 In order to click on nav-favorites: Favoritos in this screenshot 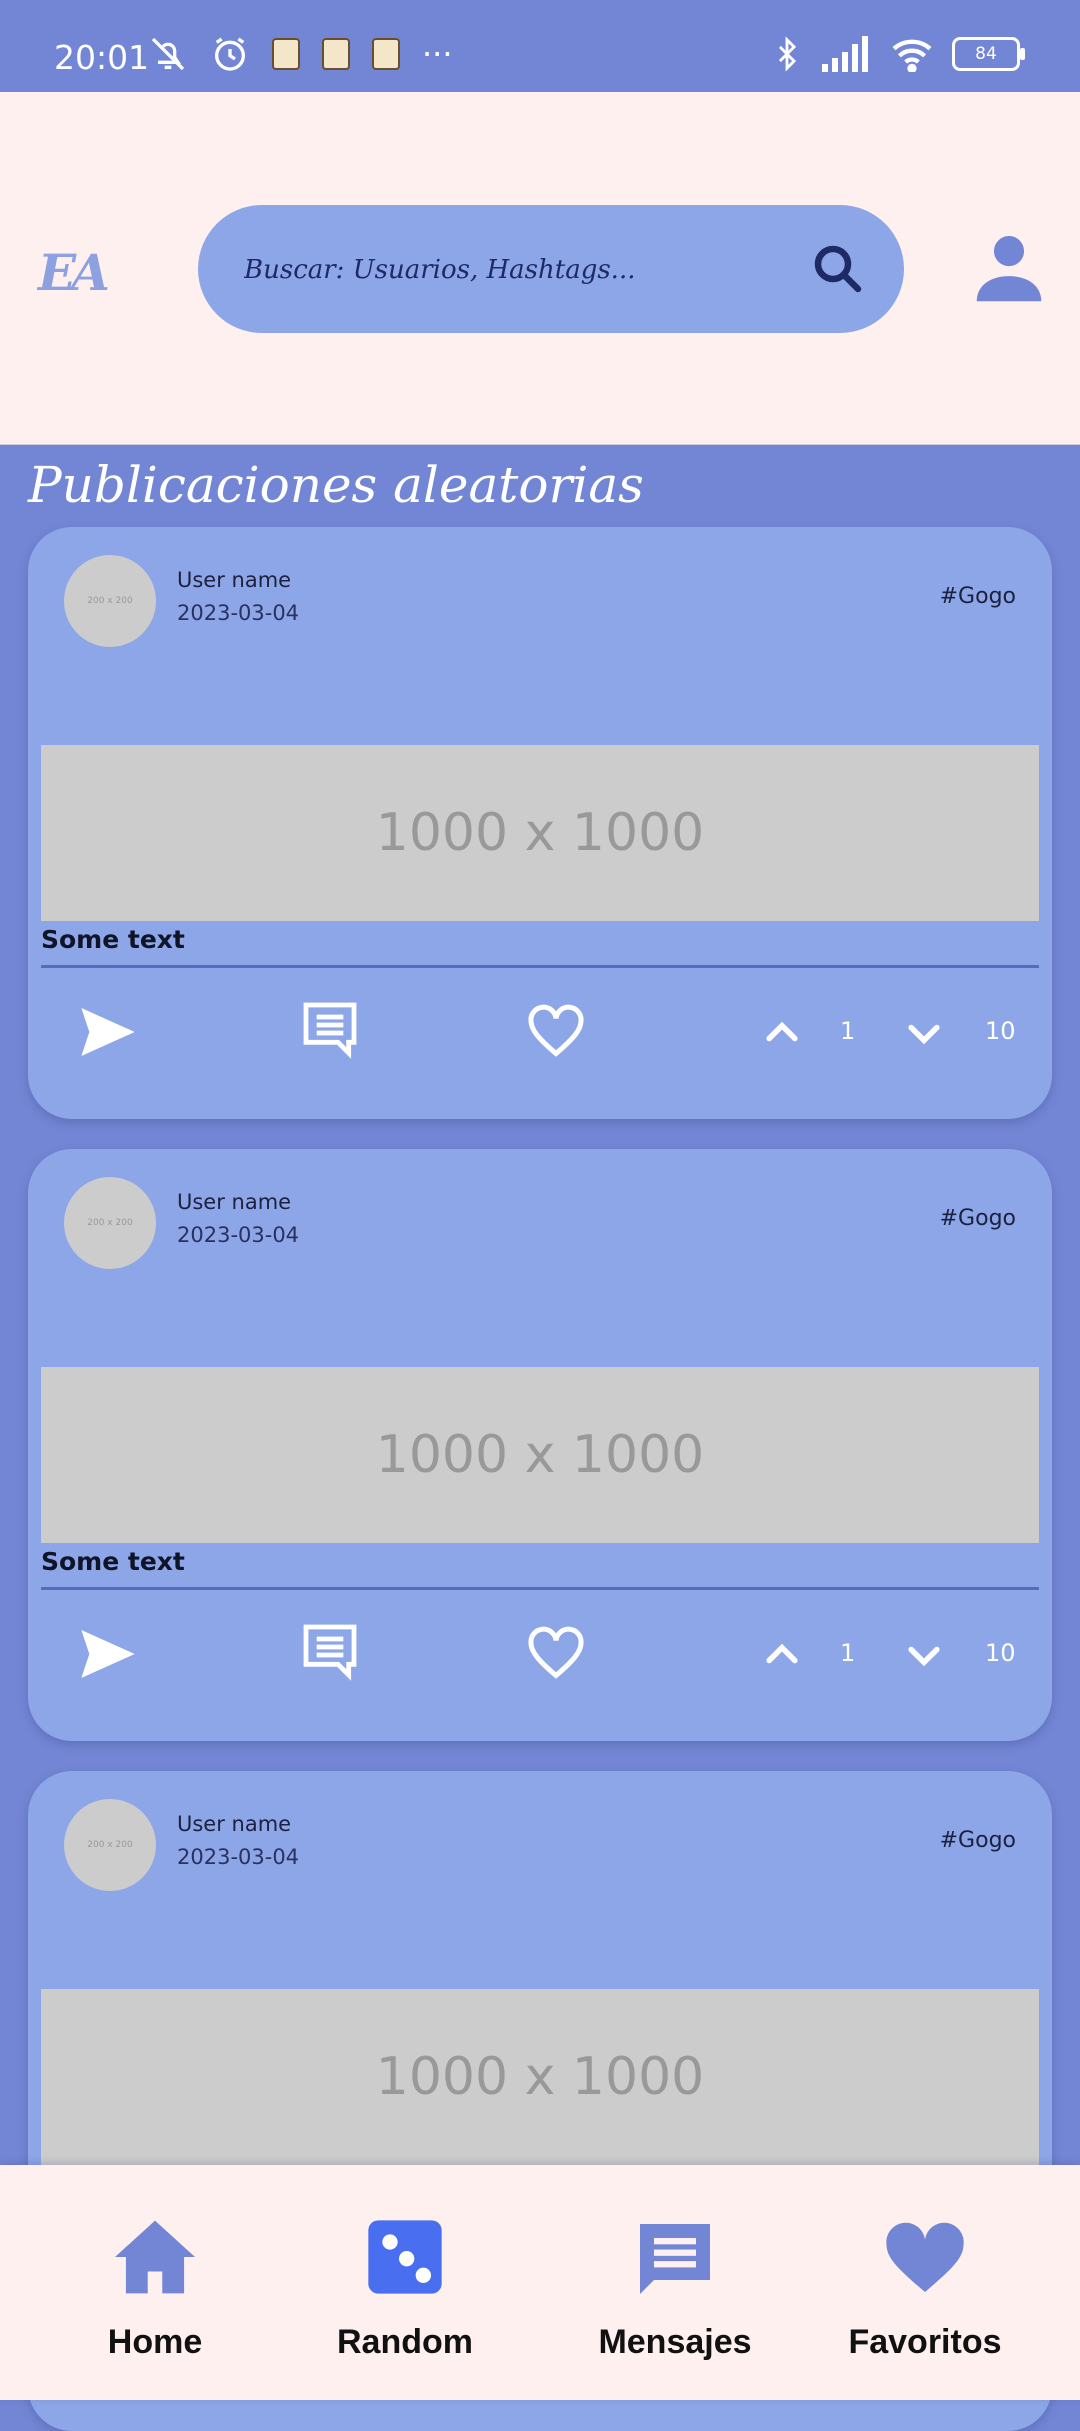, I will do `click(925, 2282)`.